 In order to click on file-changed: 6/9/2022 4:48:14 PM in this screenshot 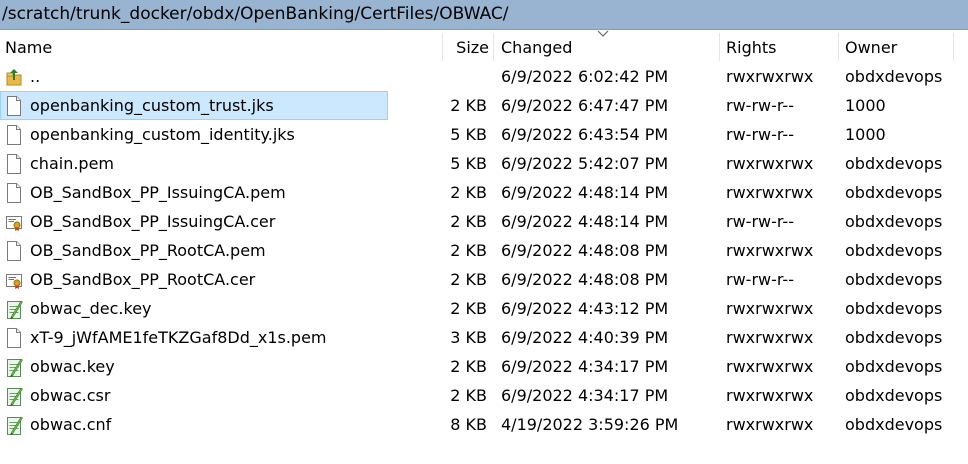, I will do `click(585, 192)`.